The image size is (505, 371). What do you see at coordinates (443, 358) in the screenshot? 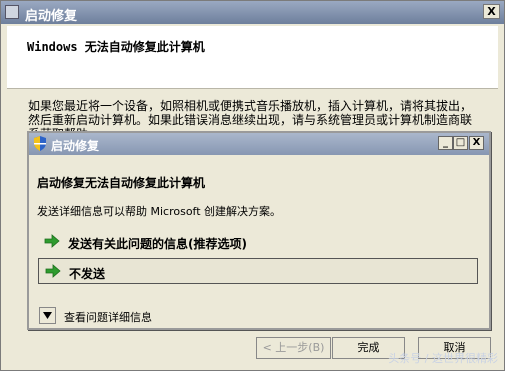
I see `watermark: 头条号 / 这世界很精彩` at bounding box center [443, 358].